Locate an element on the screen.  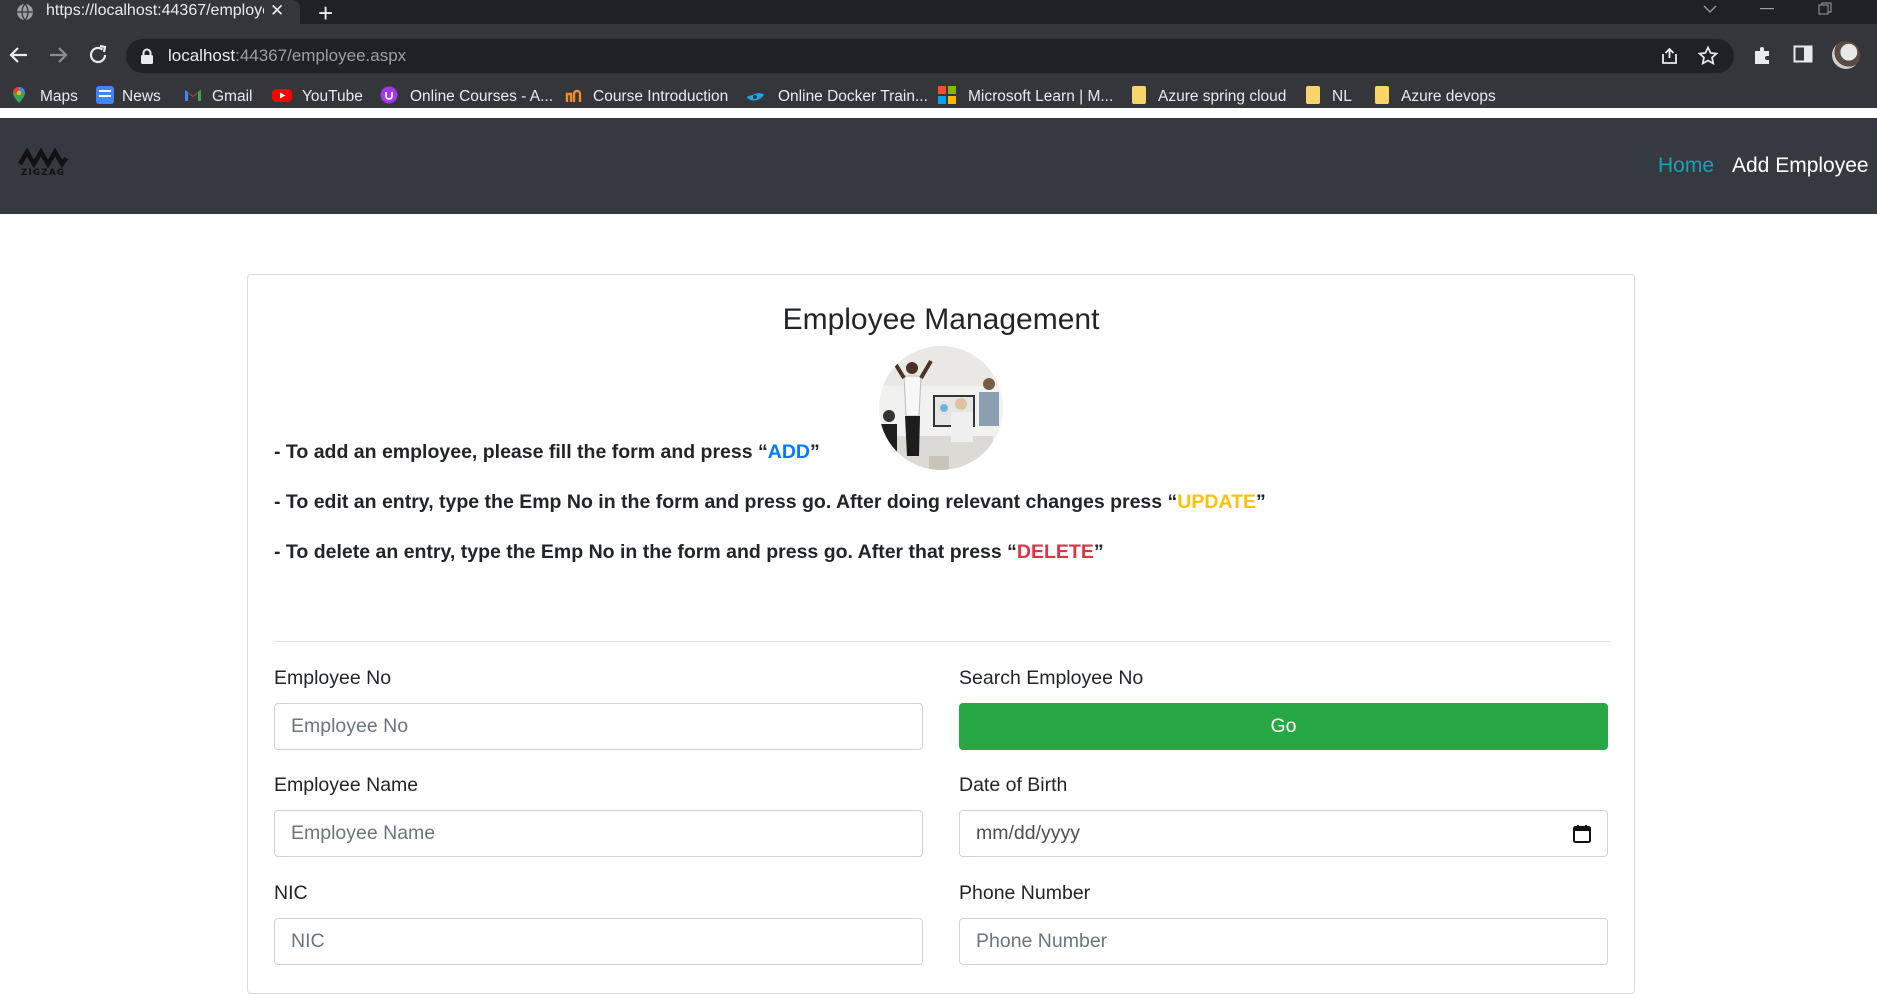
bookmark-label: News is located at coordinates (141, 96).